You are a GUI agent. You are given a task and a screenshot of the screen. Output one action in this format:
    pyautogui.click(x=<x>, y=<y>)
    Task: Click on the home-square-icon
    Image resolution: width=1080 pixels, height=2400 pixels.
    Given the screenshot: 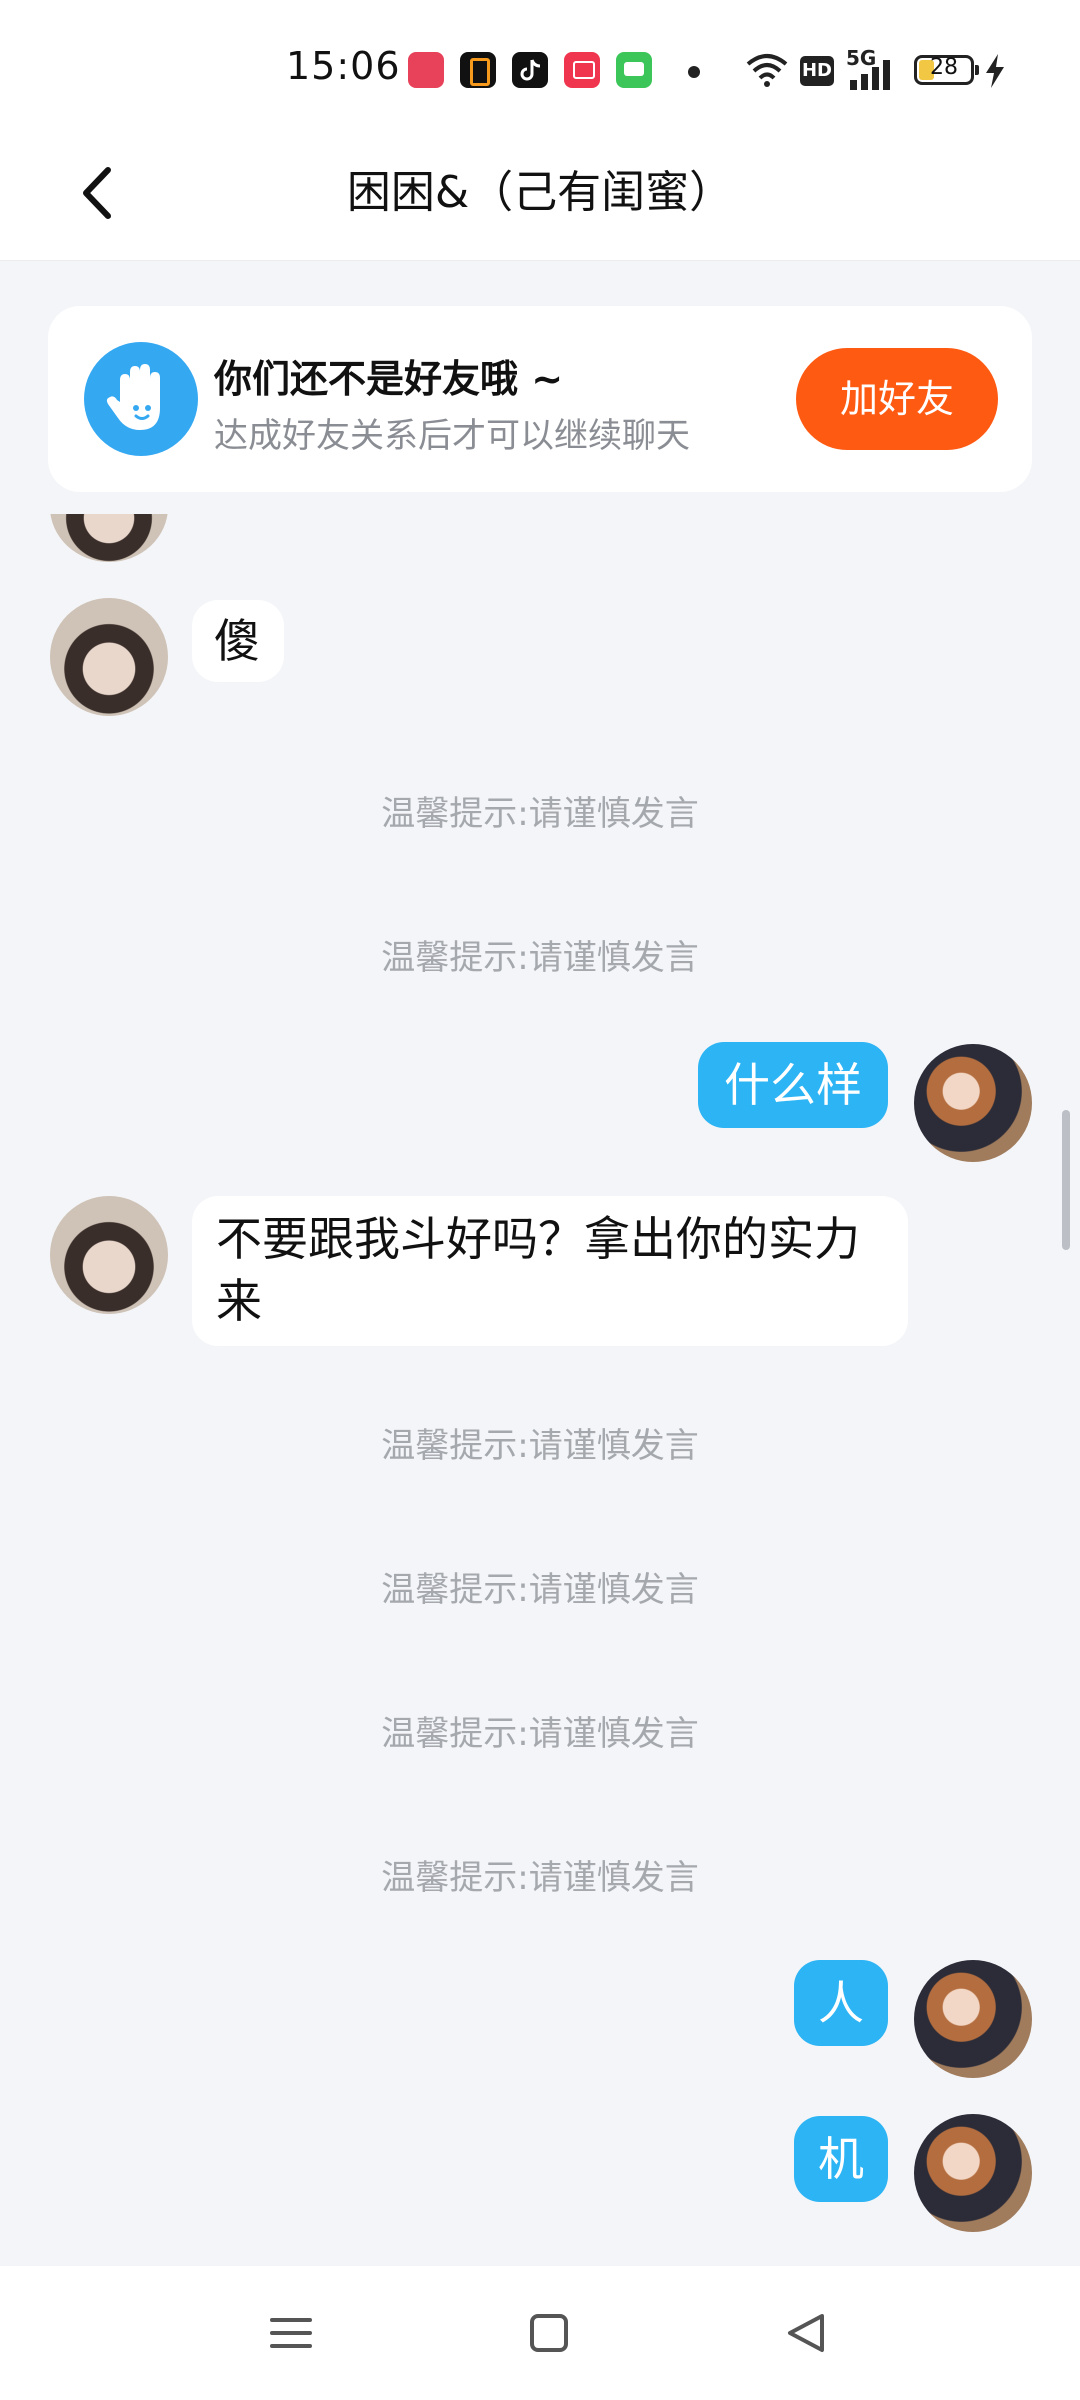 What is the action you would take?
    pyautogui.click(x=549, y=2333)
    